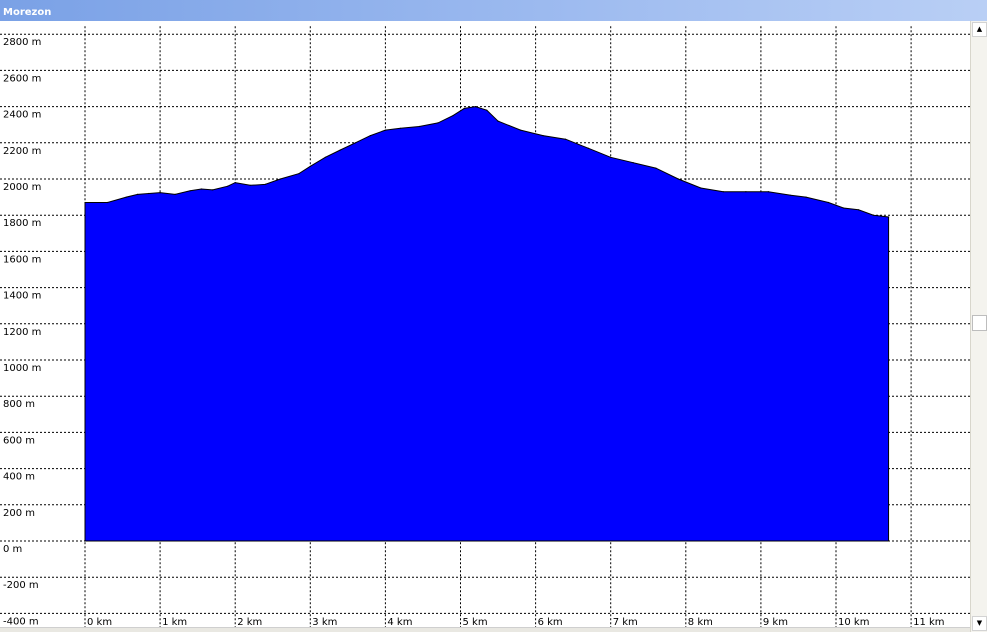 Image resolution: width=987 pixels, height=632 pixels. What do you see at coordinates (19, 513) in the screenshot?
I see `y-tick-label: 200 m` at bounding box center [19, 513].